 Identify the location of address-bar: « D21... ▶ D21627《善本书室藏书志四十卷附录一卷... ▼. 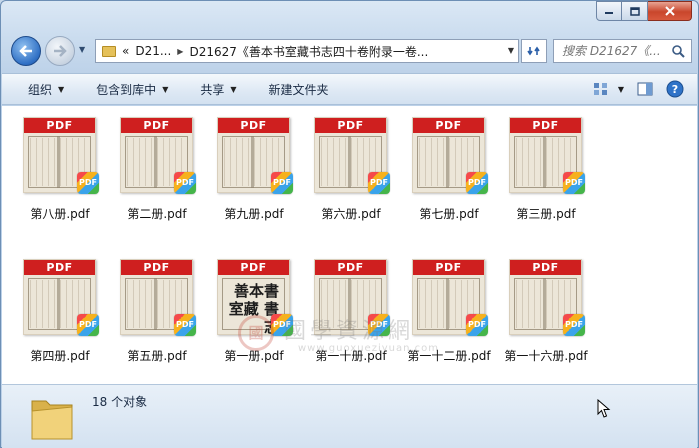
(307, 51).